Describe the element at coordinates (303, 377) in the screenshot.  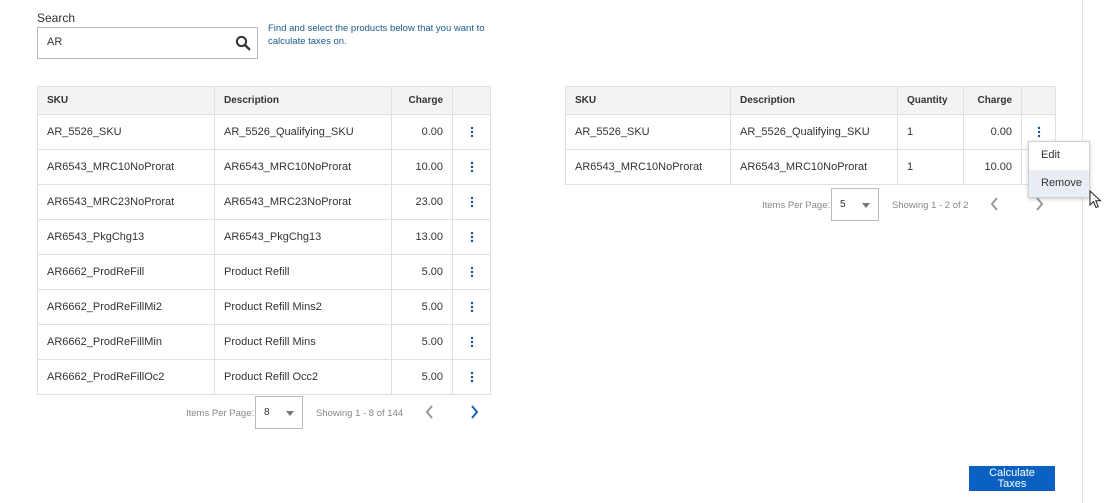
I see `cell-description: Product Refill Occ2` at that location.